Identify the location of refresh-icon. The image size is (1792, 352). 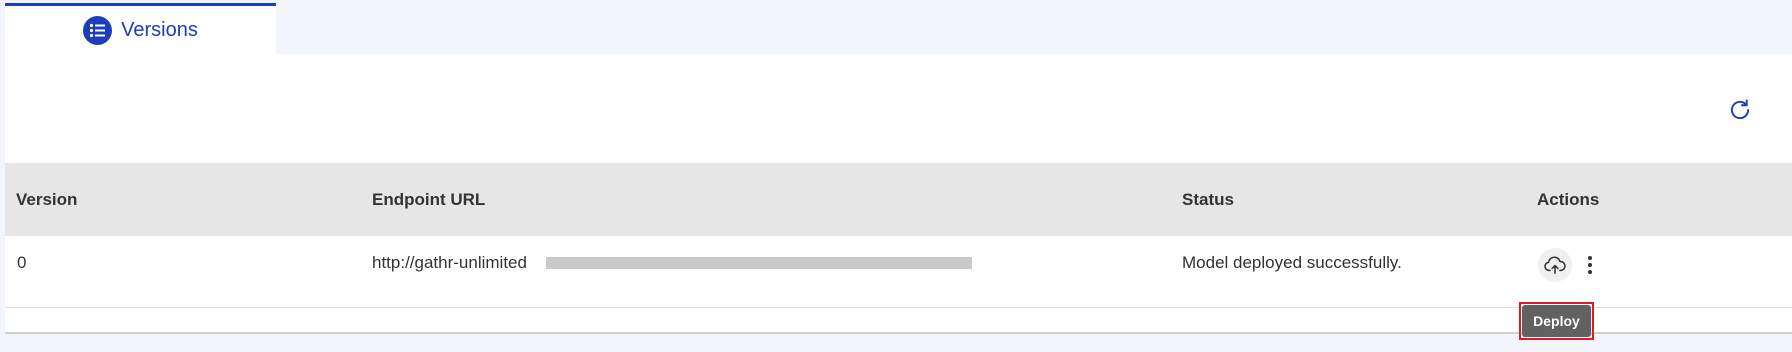
(1740, 109).